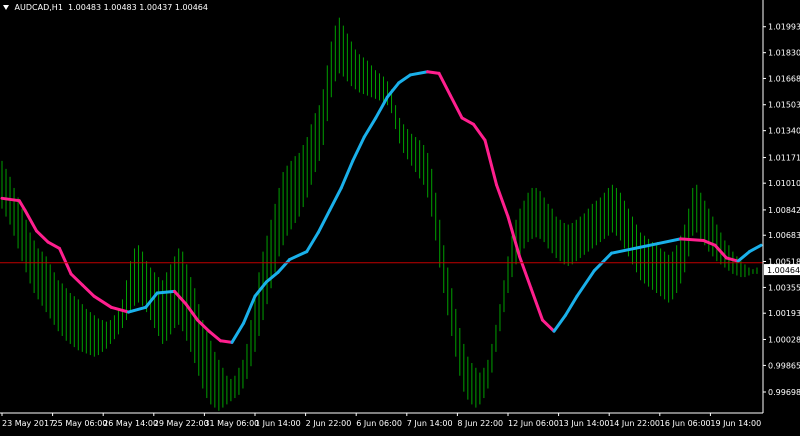 This screenshot has height=436, width=800. I want to click on ohlc-readout: 1.00483 1.00483 1.00437 1.00464, so click(138, 7).